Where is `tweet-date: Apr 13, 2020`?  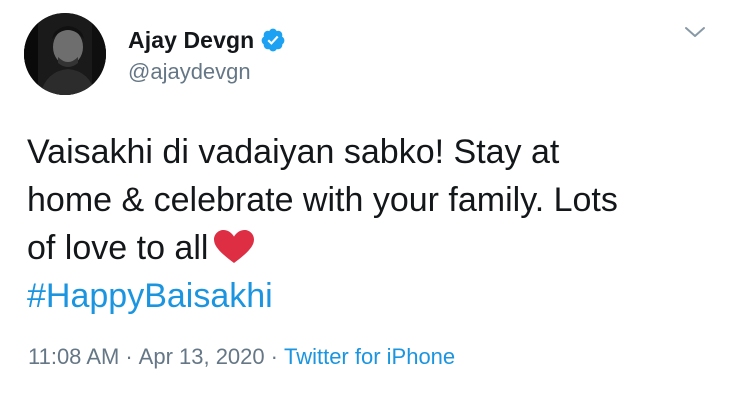
tweet-date: Apr 13, 2020 is located at coordinates (202, 356).